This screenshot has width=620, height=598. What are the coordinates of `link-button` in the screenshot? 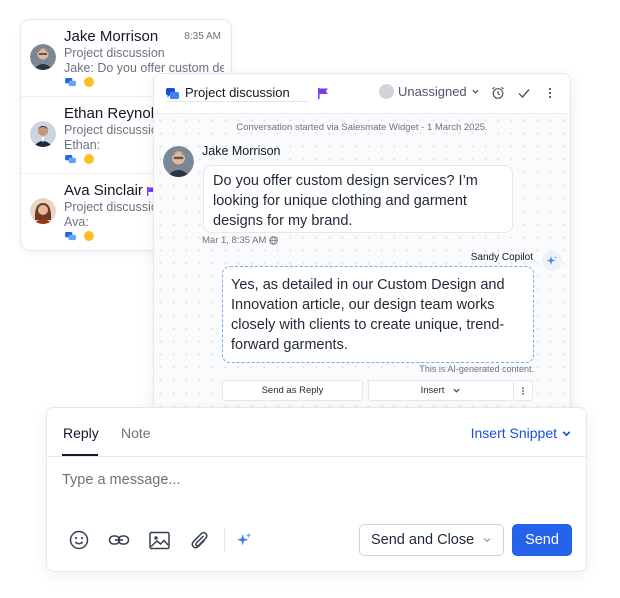 It's located at (119, 540).